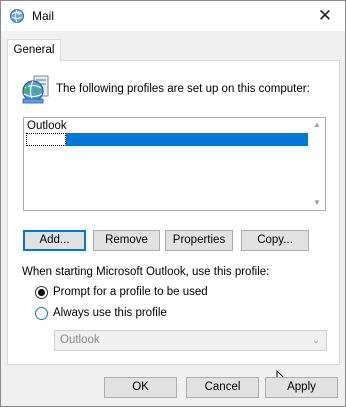 This screenshot has width=346, height=407. Describe the element at coordinates (126, 240) in the screenshot. I see `remove-button: Remove` at that location.